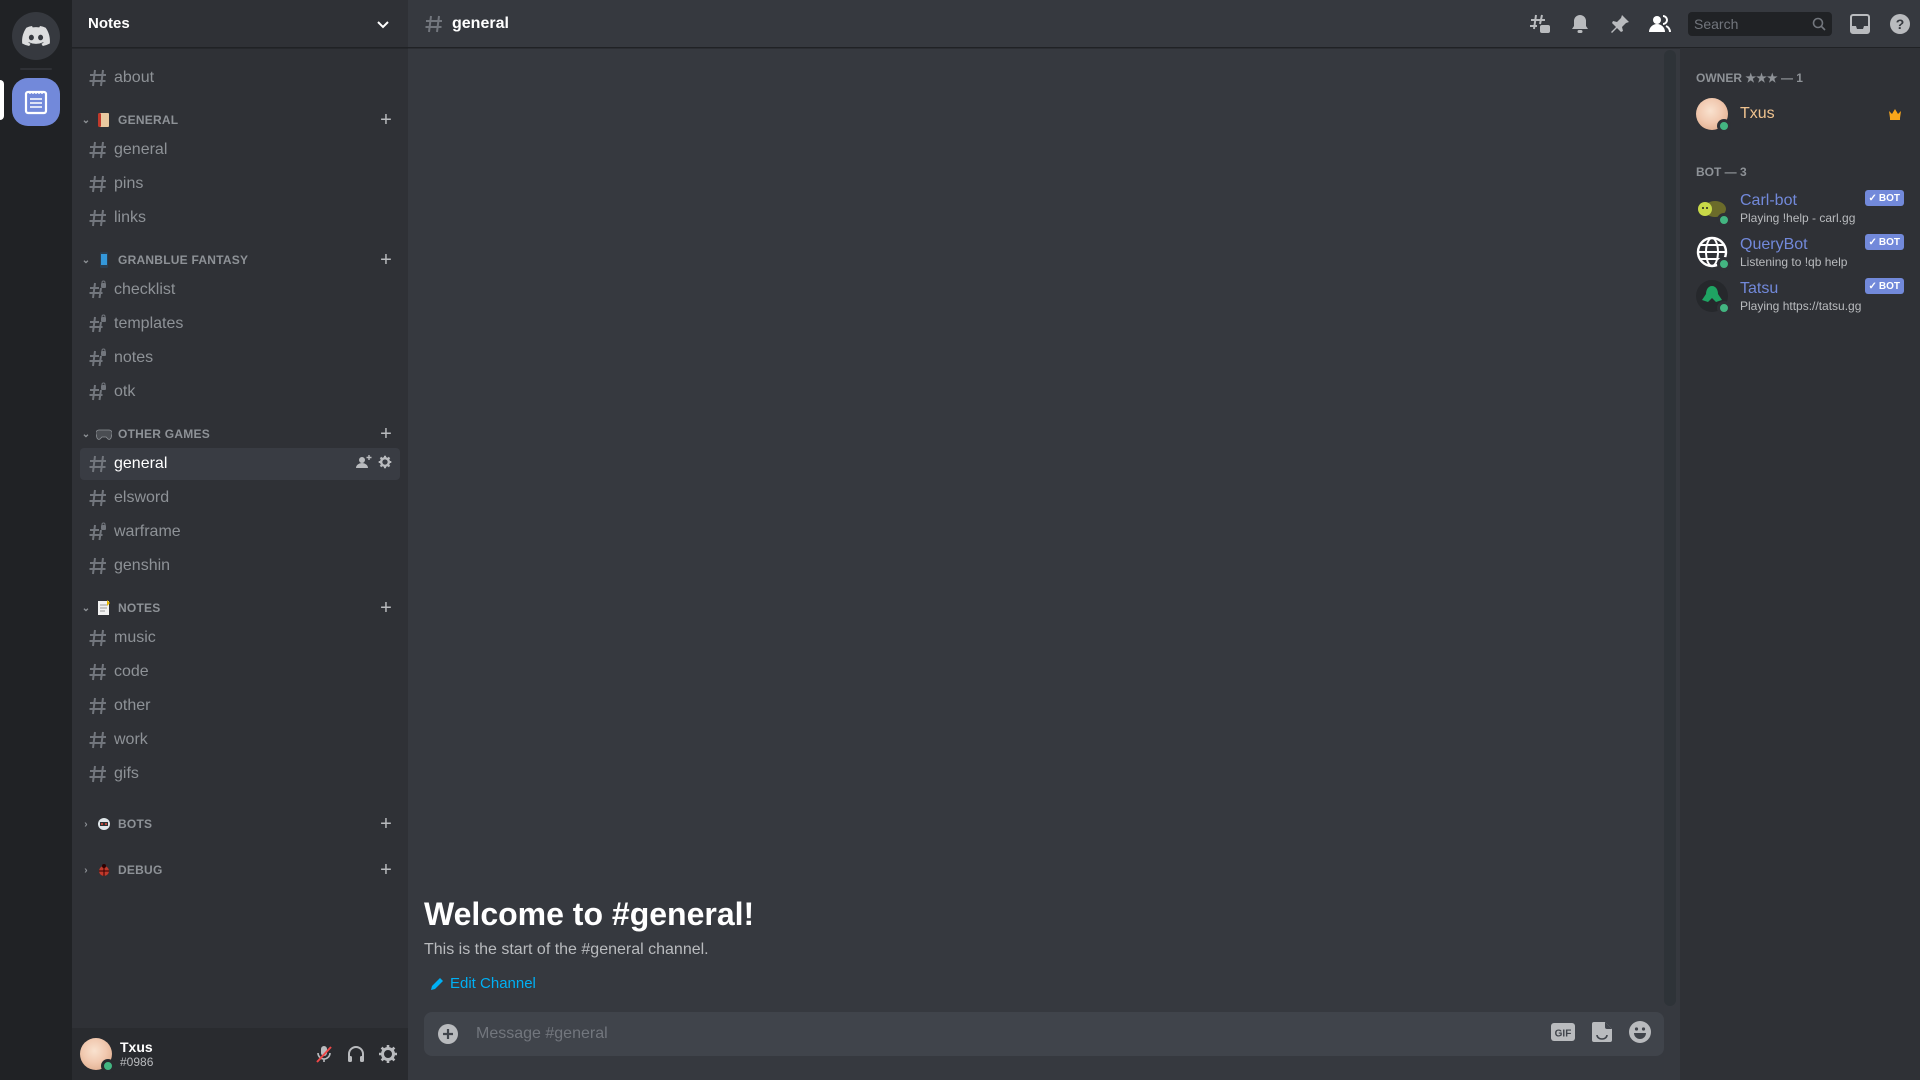 The width and height of the screenshot is (1920, 1080). What do you see at coordinates (240, 870) in the screenshot?
I see `category-debug: › DEBUG +` at bounding box center [240, 870].